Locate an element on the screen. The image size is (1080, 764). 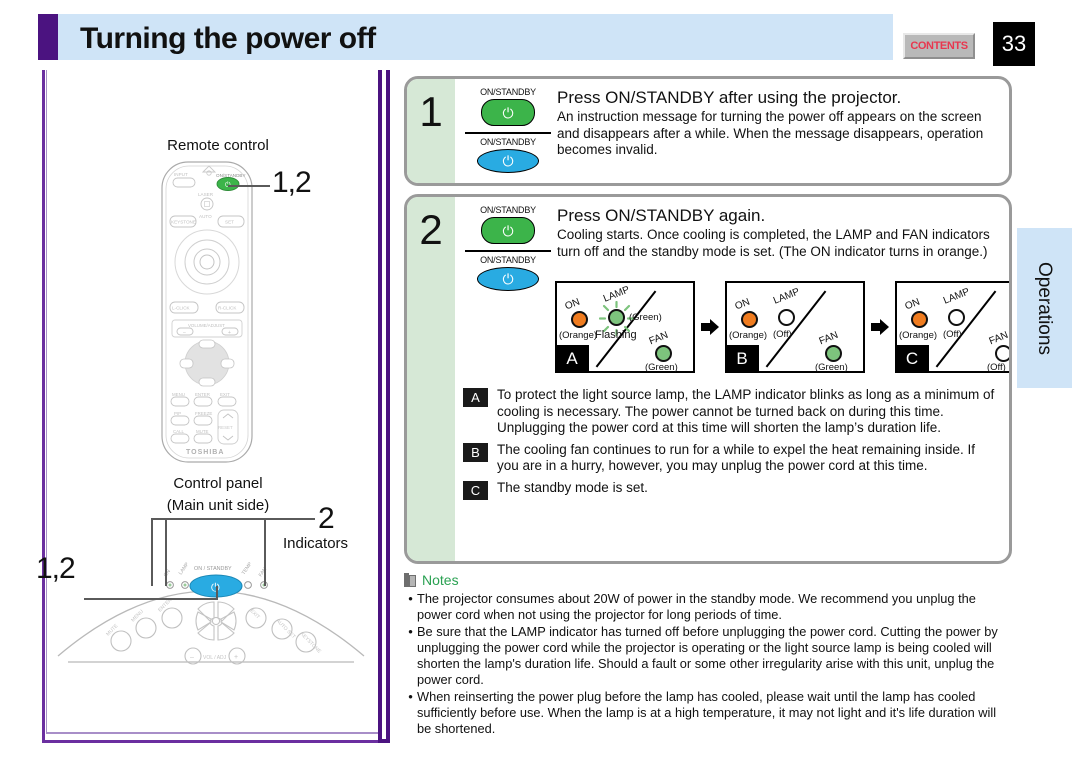
svg-text: INPUT is located at coordinates (181, 174).